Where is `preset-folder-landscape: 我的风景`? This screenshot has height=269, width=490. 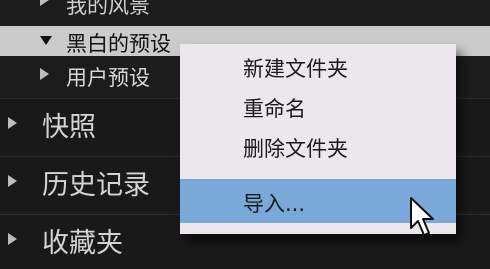 preset-folder-landscape: 我的风景 is located at coordinates (245, 9).